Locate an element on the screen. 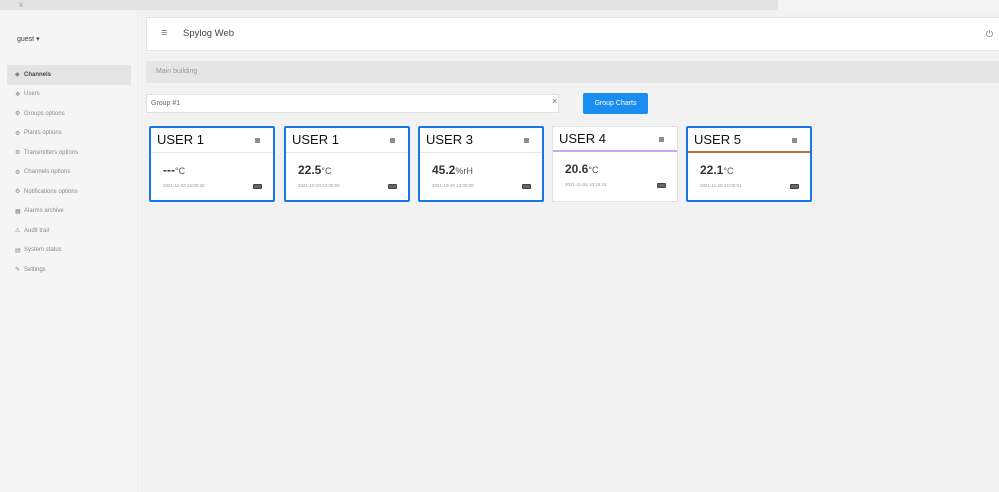 This screenshot has height=492, width=999. reading-value: 20.6 is located at coordinates (577, 169).